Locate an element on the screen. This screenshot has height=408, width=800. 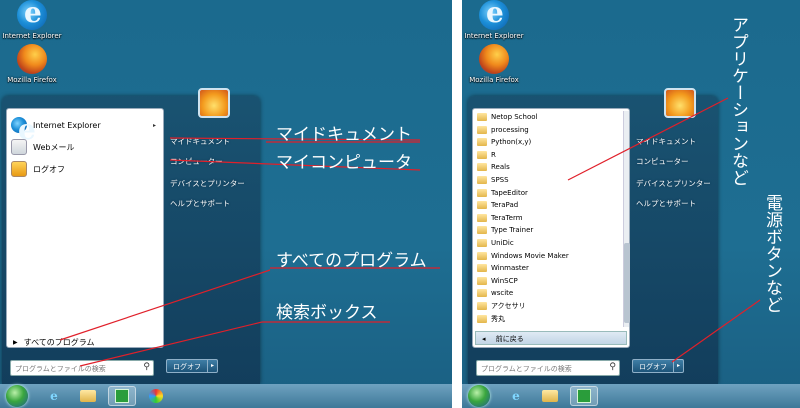
program-label: R is located at coordinates (493, 154).